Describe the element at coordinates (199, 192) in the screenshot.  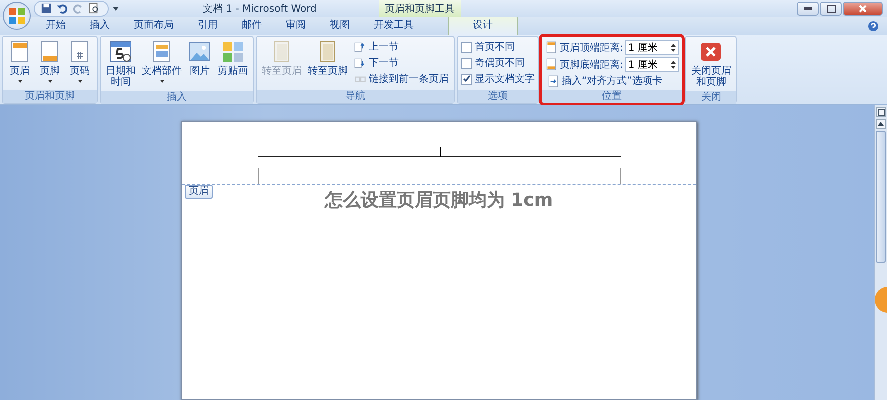
I see `header-tag: 页眉` at that location.